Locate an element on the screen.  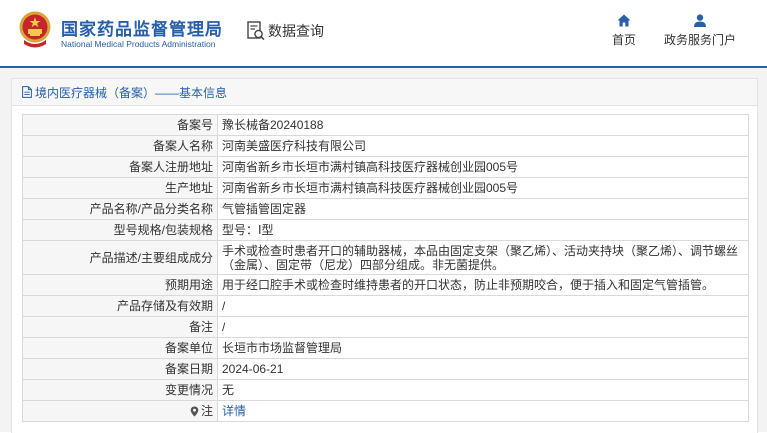
field-label: 预期用途 is located at coordinates (120, 285).